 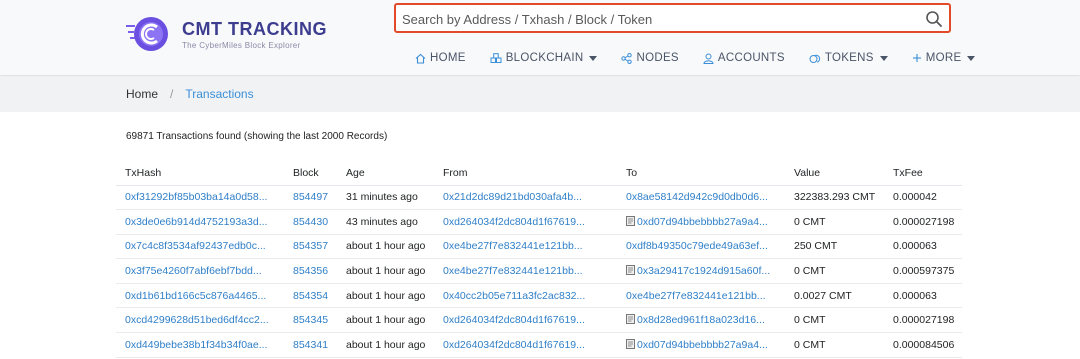 I want to click on block-link: 854356, so click(x=310, y=271).